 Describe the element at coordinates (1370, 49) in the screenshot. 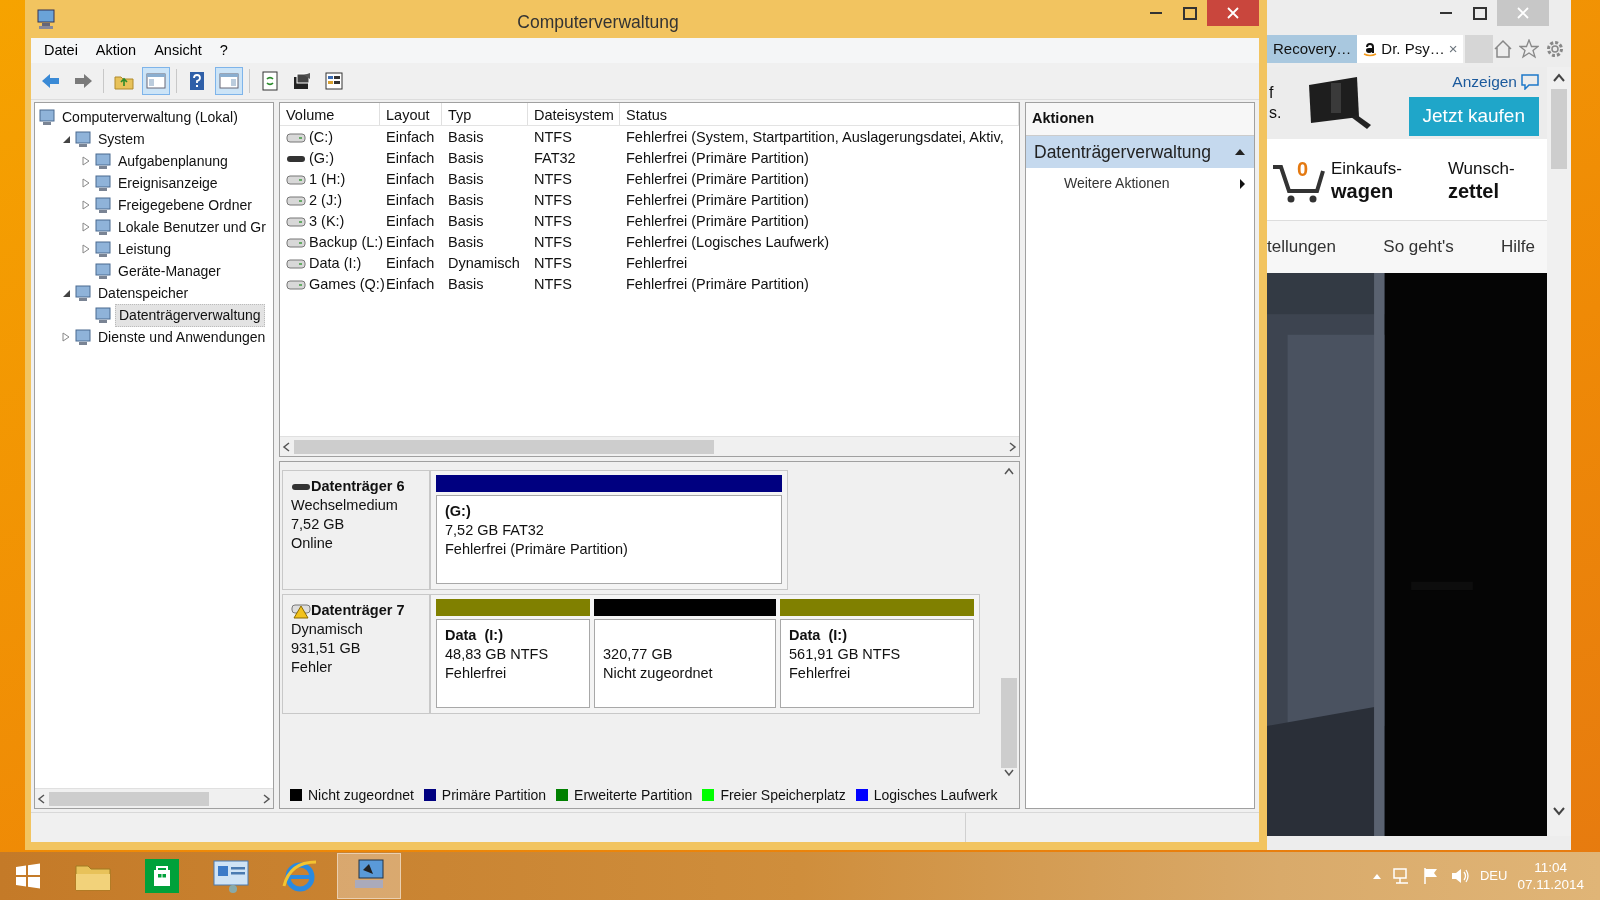

I see `site-logo-icon` at that location.